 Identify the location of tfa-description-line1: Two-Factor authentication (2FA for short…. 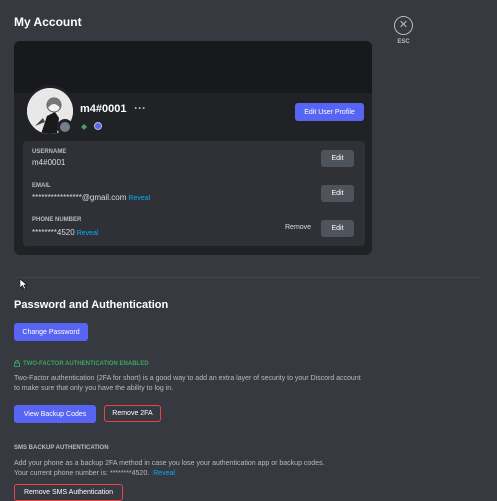
(187, 378).